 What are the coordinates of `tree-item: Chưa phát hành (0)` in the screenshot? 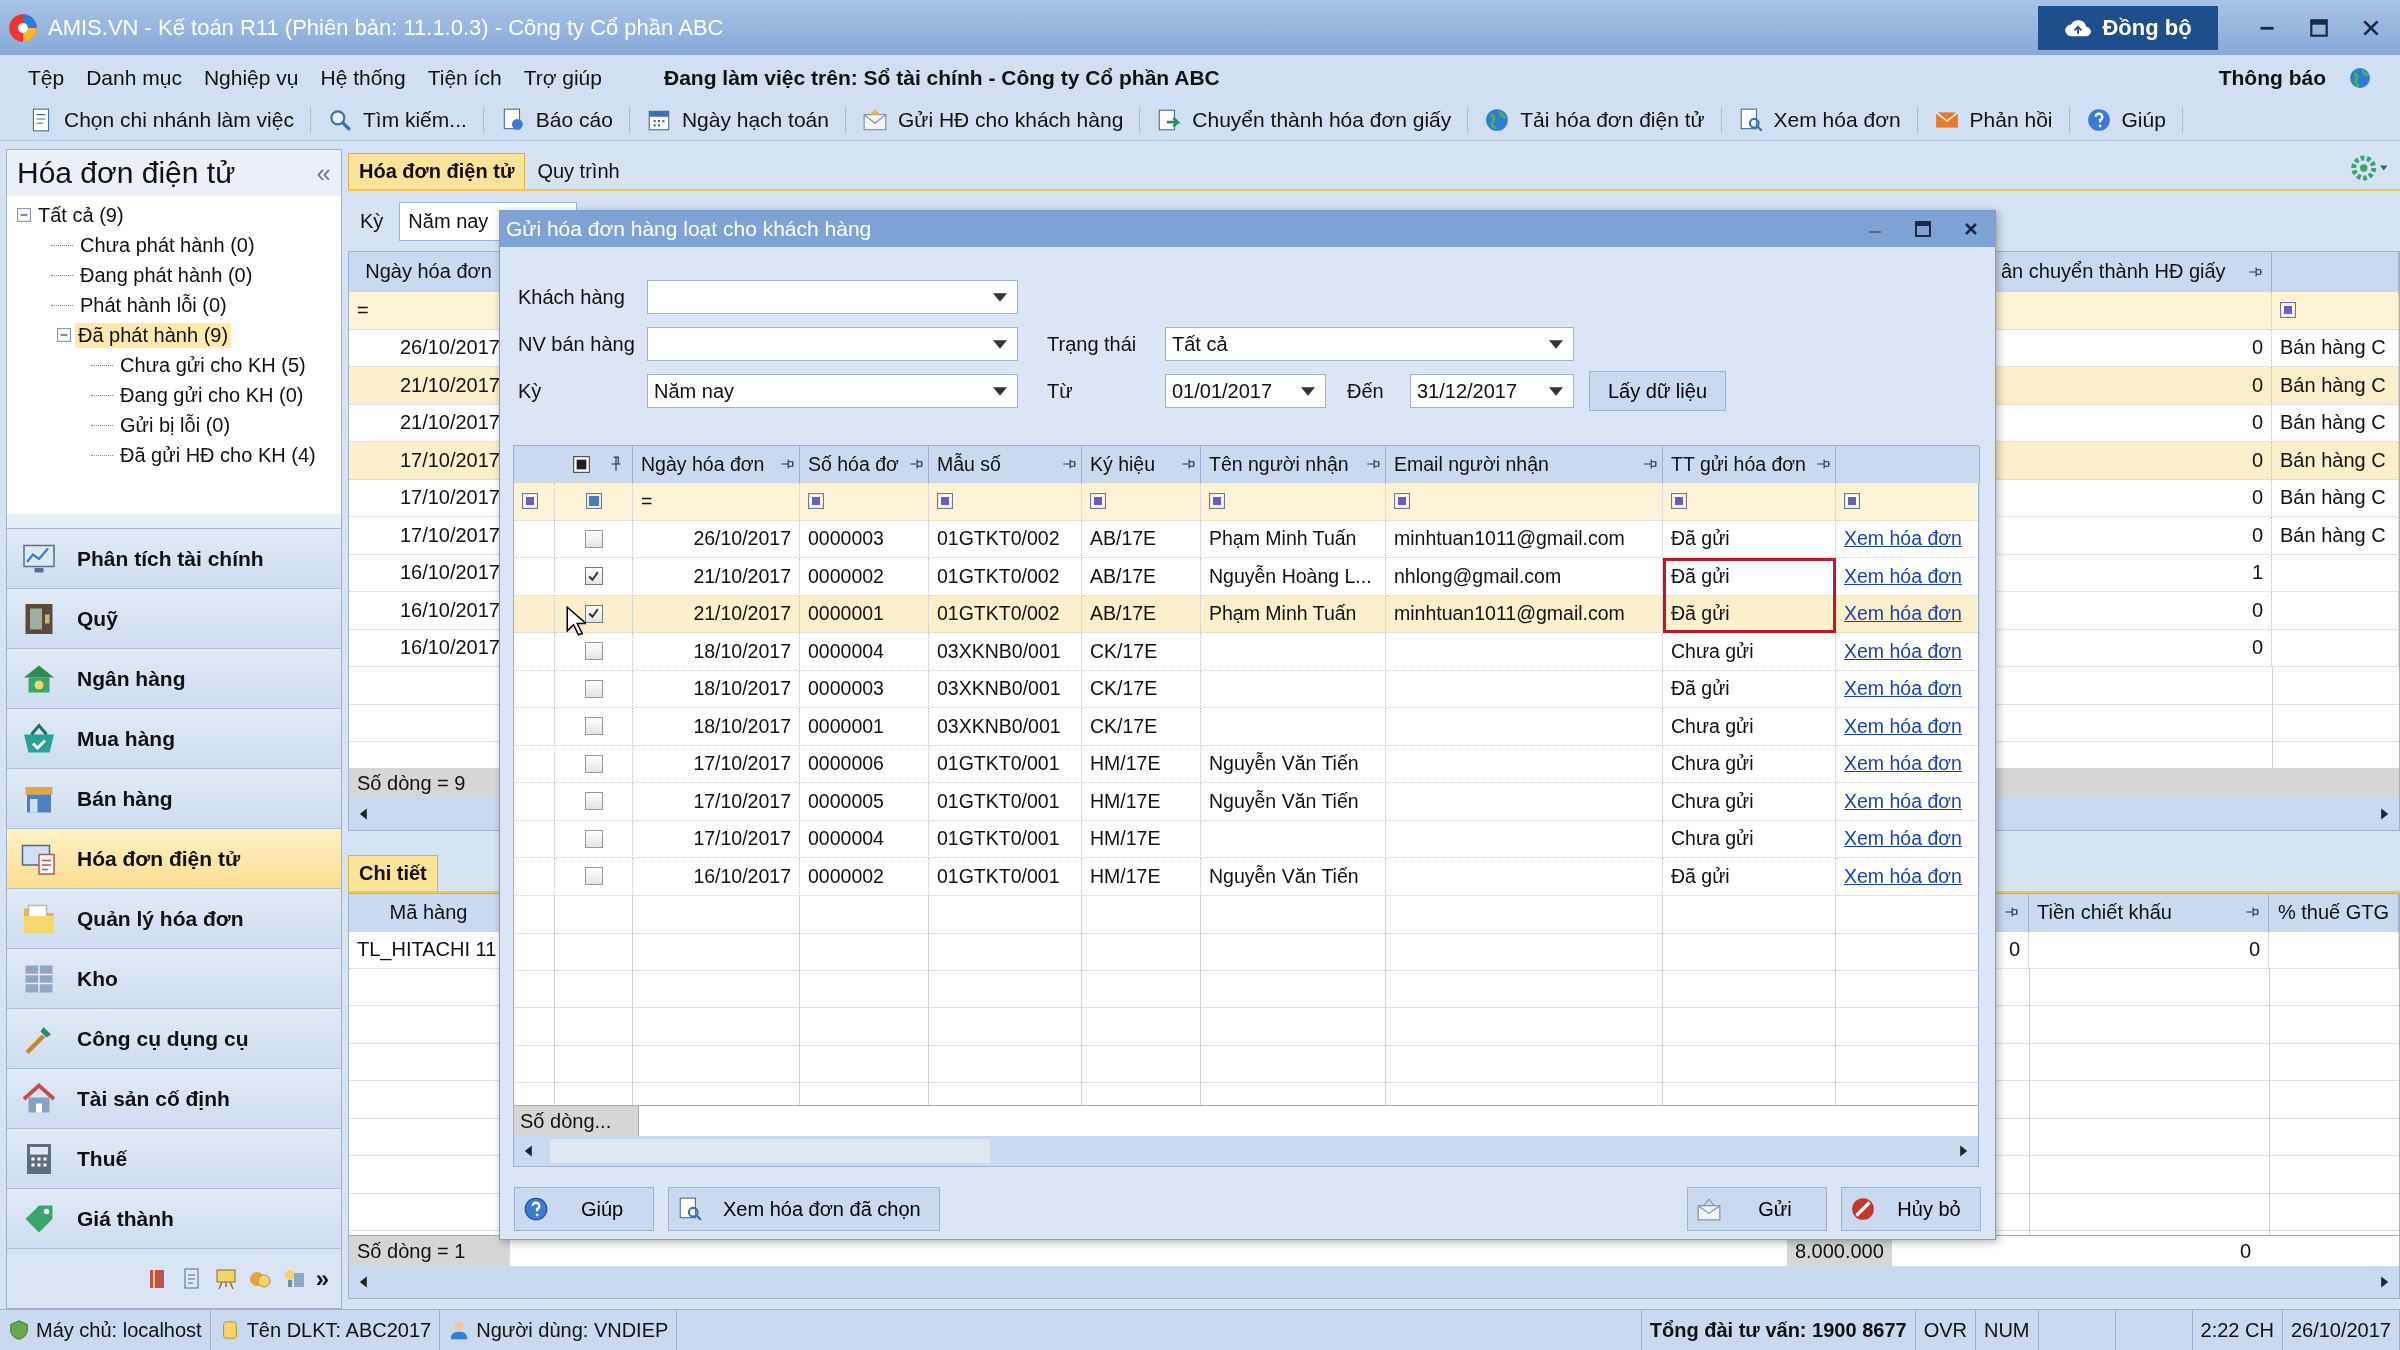 It's located at (167, 245).